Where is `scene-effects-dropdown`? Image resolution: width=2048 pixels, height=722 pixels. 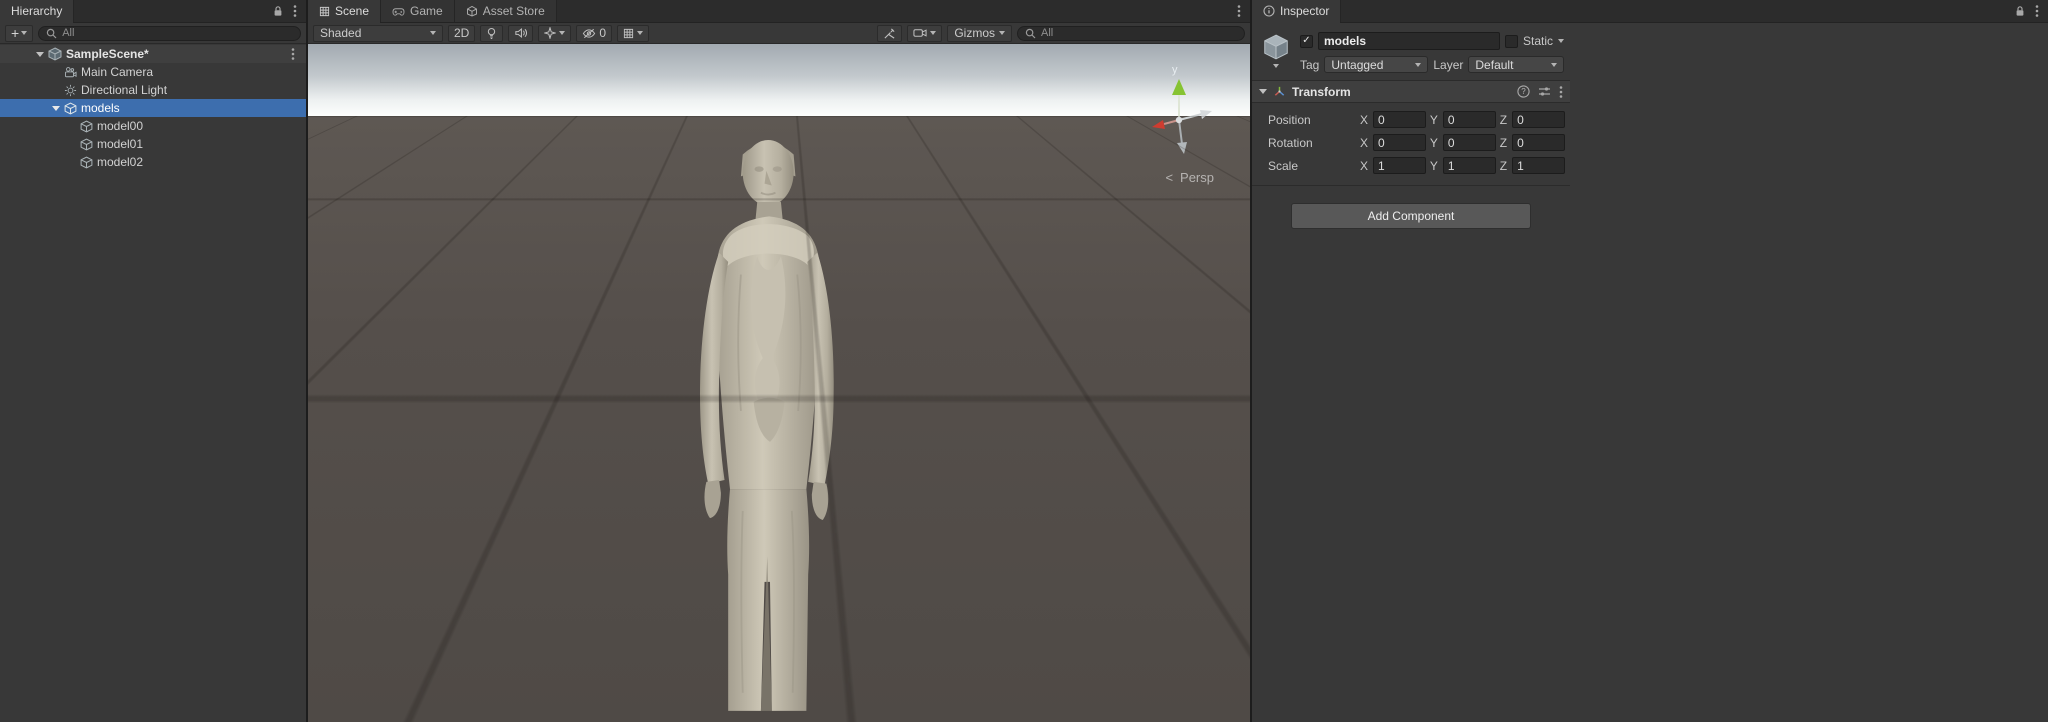 scene-effects-dropdown is located at coordinates (555, 33).